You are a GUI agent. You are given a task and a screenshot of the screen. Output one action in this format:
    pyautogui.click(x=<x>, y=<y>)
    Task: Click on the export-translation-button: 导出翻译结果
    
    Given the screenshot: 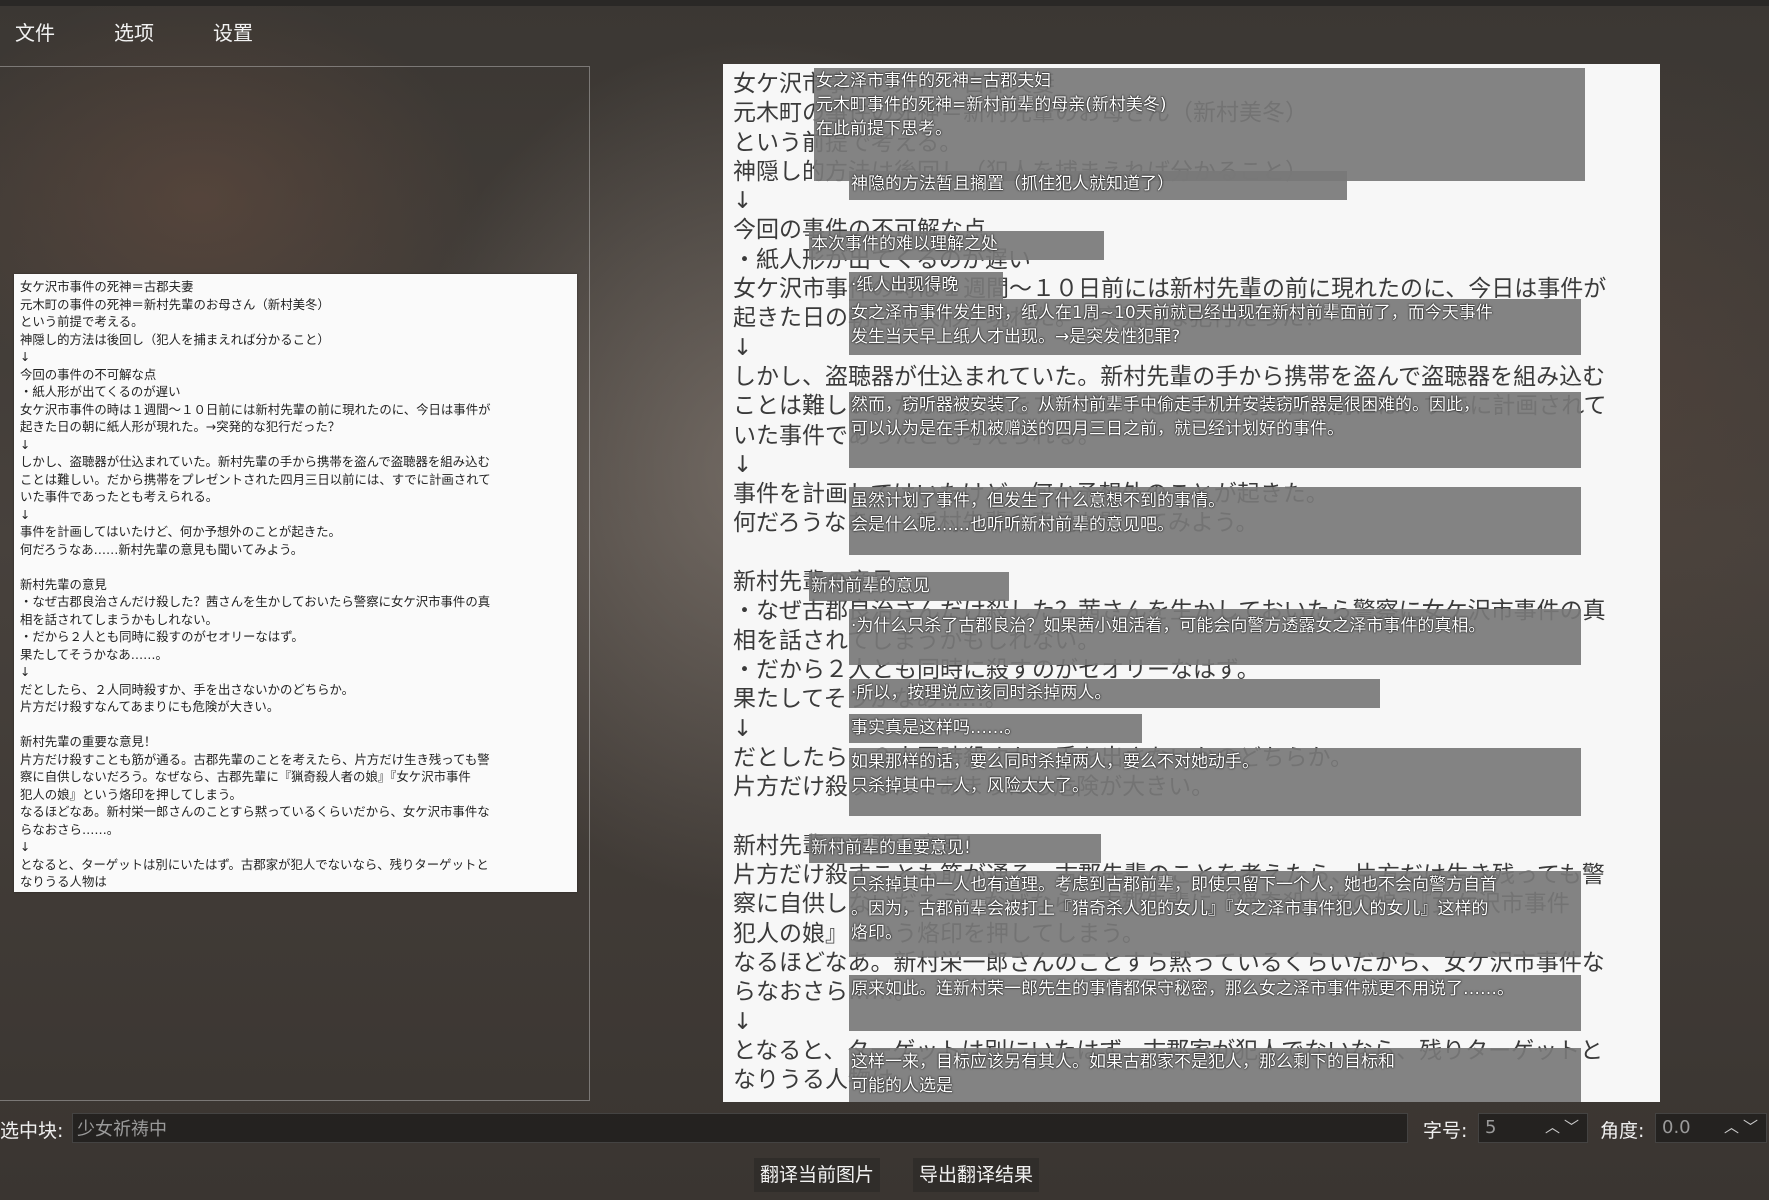 What is the action you would take?
    pyautogui.click(x=976, y=1175)
    